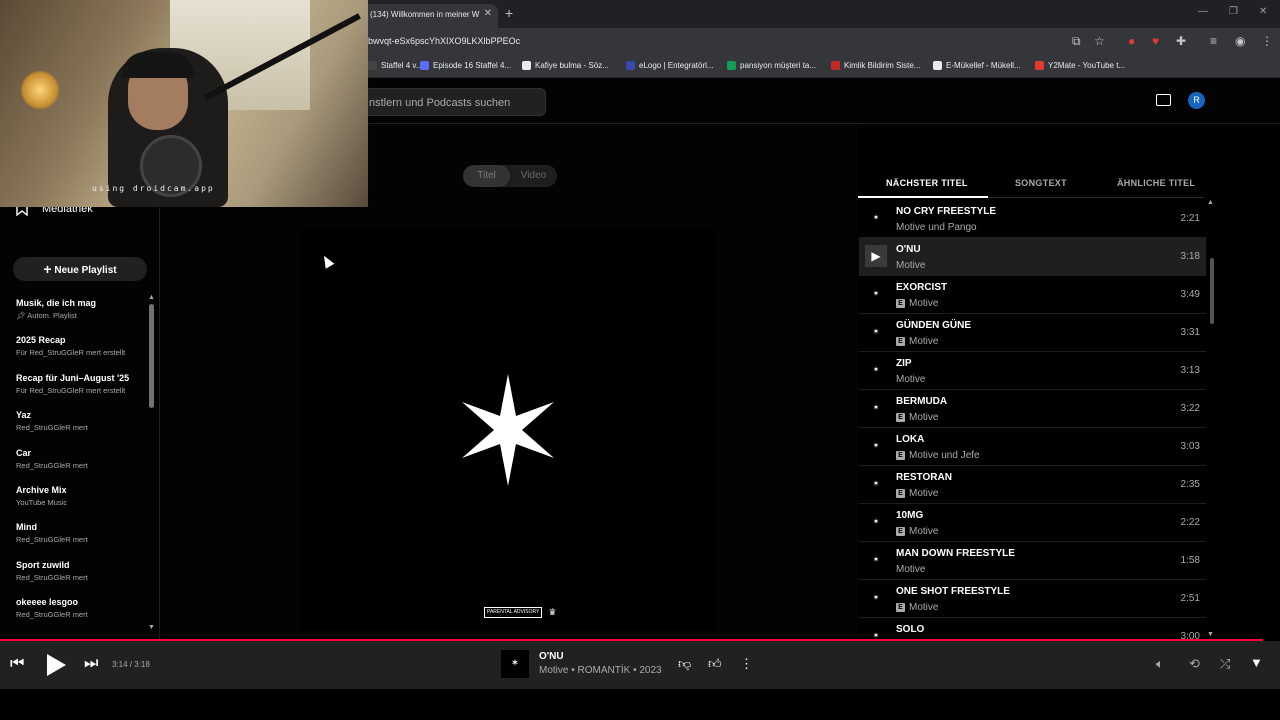  What do you see at coordinates (513, 612) in the screenshot?
I see `parental-advisory-label: PARENTAL ADVISORY` at bounding box center [513, 612].